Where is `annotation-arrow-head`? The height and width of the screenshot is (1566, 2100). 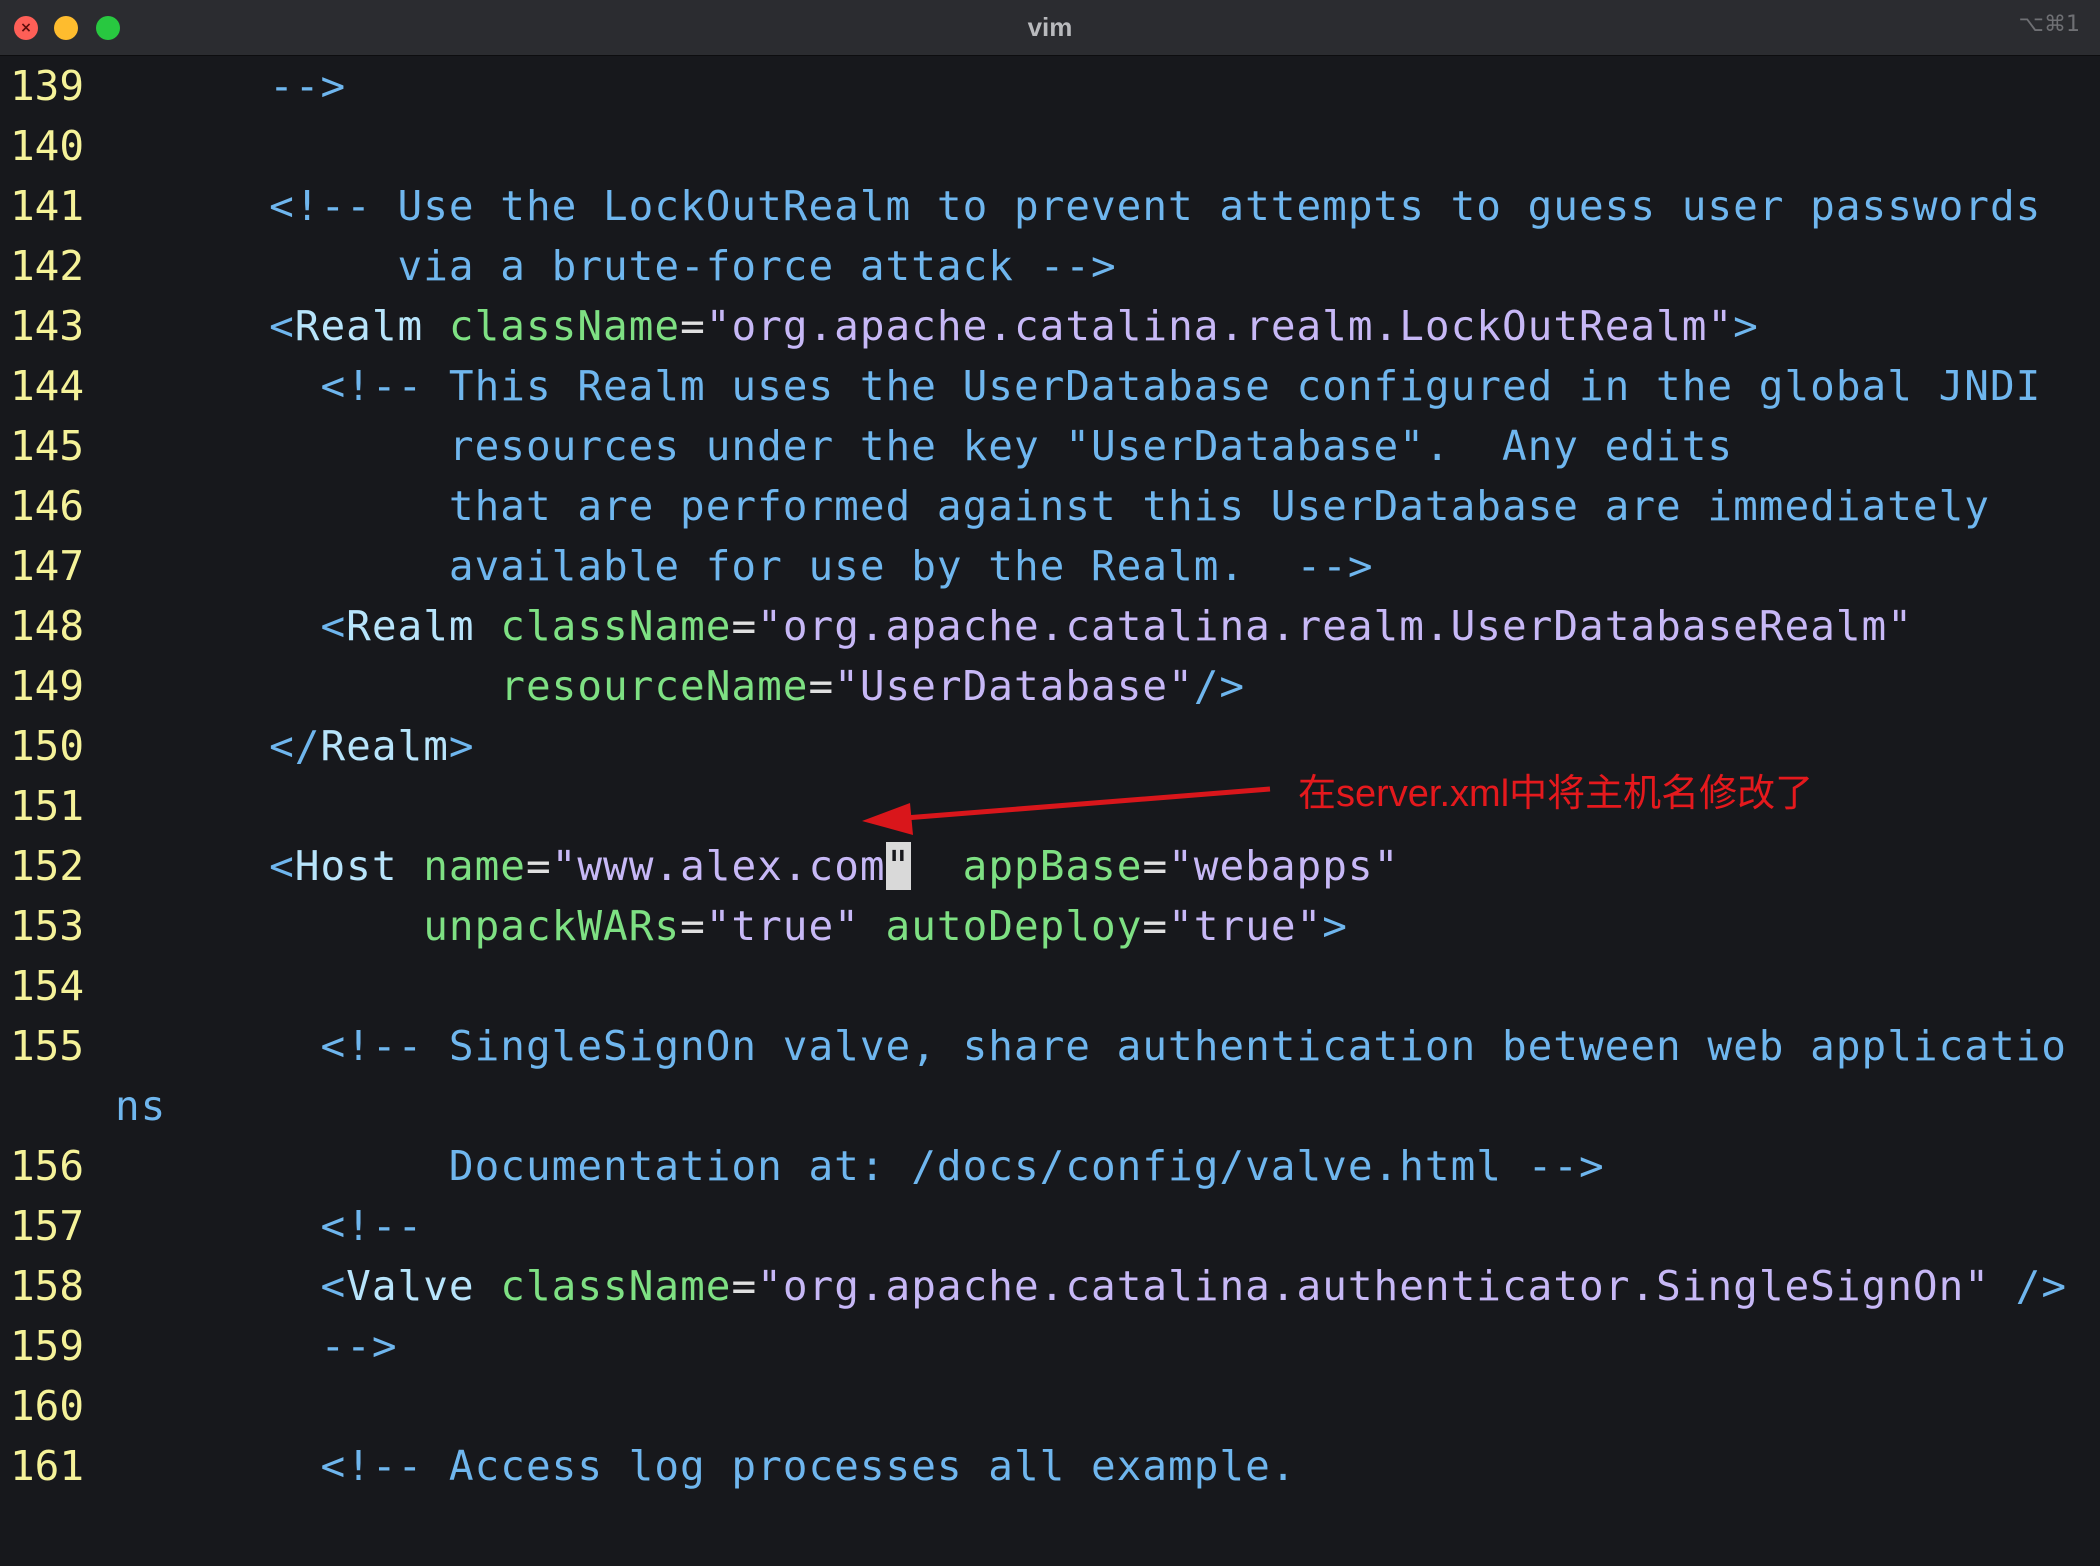
annotation-arrow-head is located at coordinates (887, 819).